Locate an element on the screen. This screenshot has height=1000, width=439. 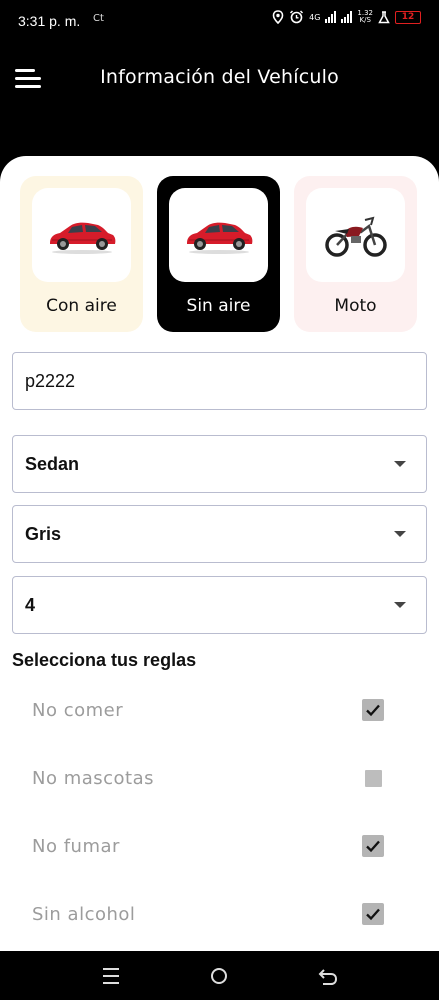
app-bar: Información del Vehículo is located at coordinates (219, 79).